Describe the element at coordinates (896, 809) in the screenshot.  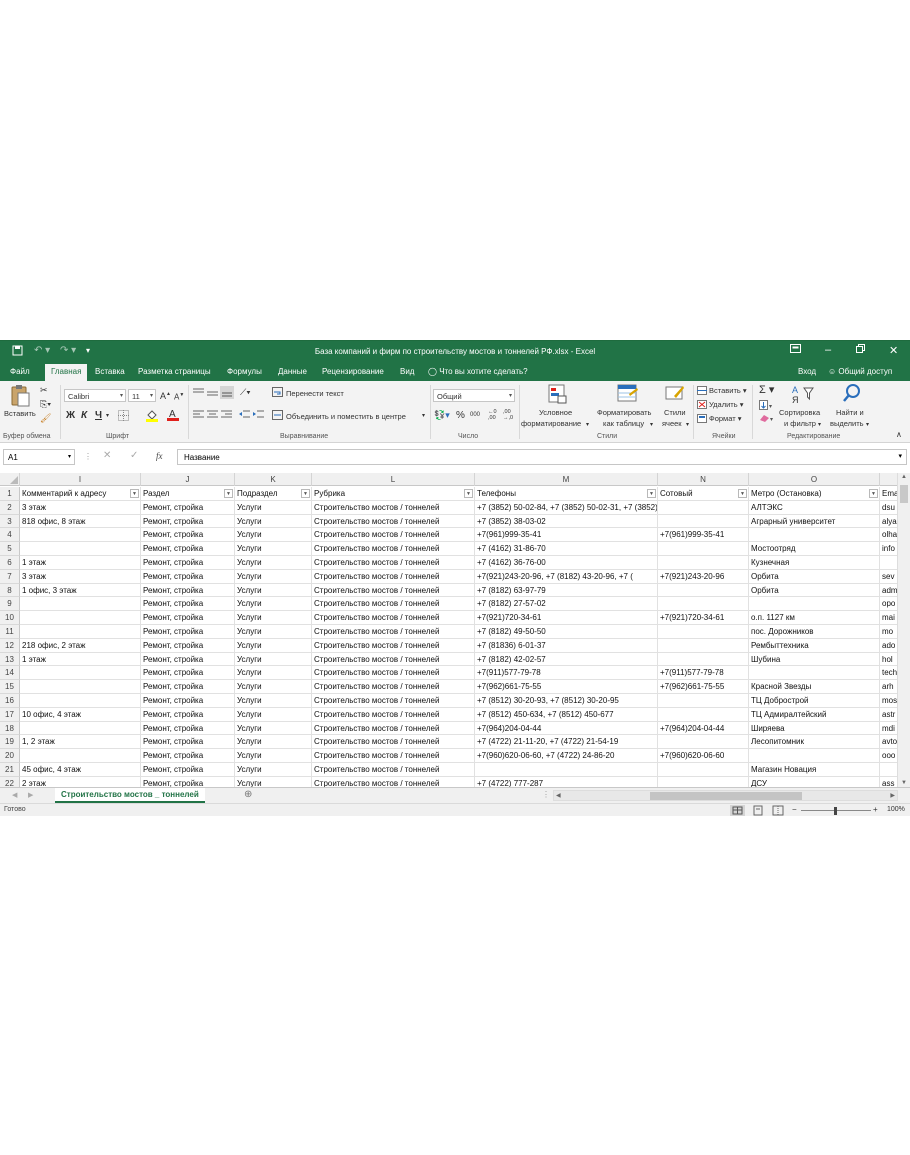
I see `zoom-level: 100%` at that location.